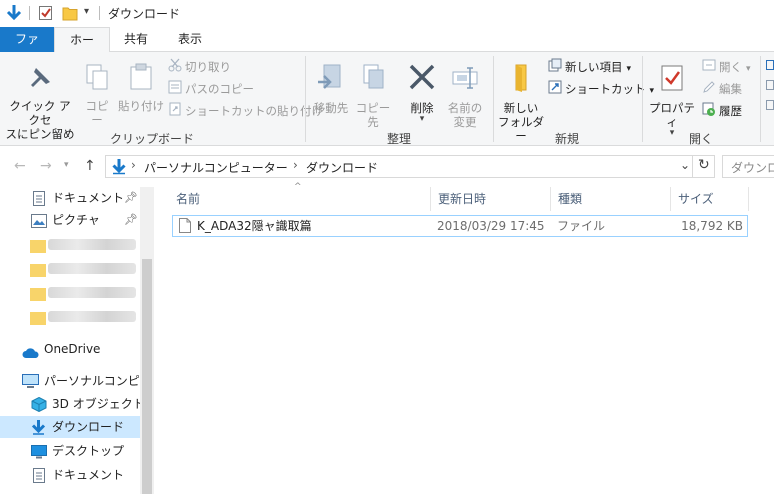  What do you see at coordinates (672, 115) in the screenshot?
I see `properties-label: プロパティ` at bounding box center [672, 115].